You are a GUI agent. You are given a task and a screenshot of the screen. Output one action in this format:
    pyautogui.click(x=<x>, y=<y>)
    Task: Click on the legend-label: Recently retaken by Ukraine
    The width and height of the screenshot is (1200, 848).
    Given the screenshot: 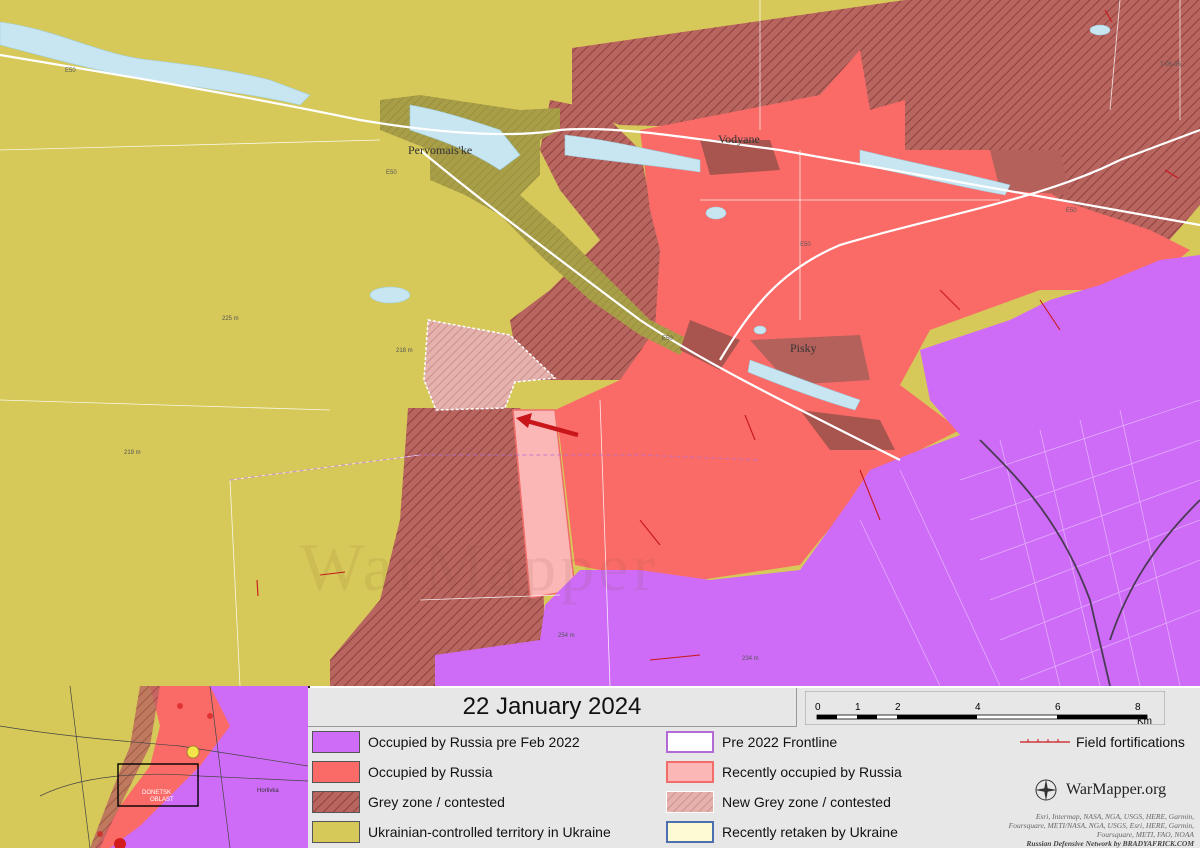 What is the action you would take?
    pyautogui.click(x=810, y=832)
    